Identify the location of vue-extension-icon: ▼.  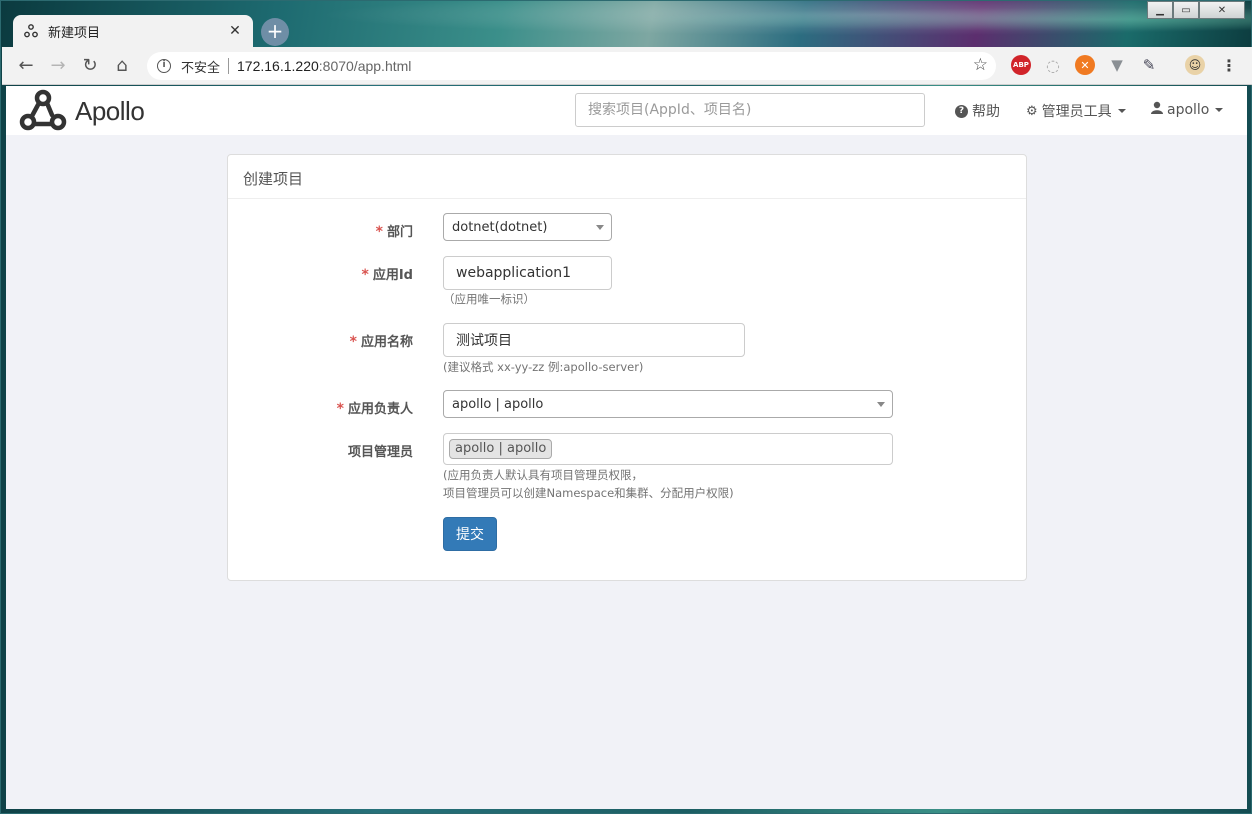
(1117, 65).